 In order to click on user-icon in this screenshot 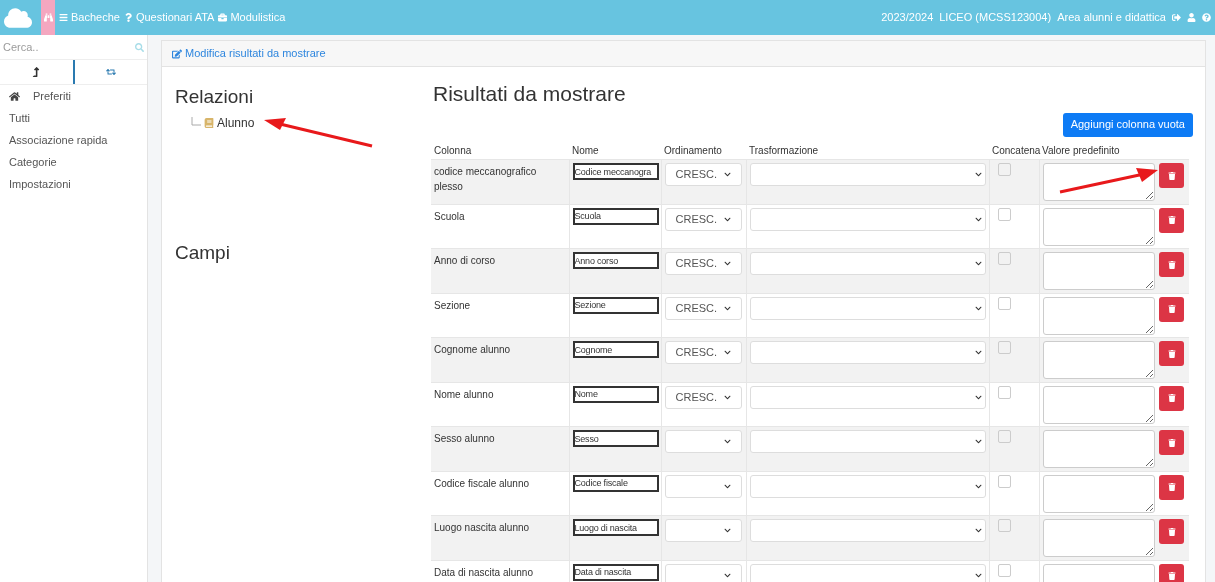, I will do `click(1191, 17)`.